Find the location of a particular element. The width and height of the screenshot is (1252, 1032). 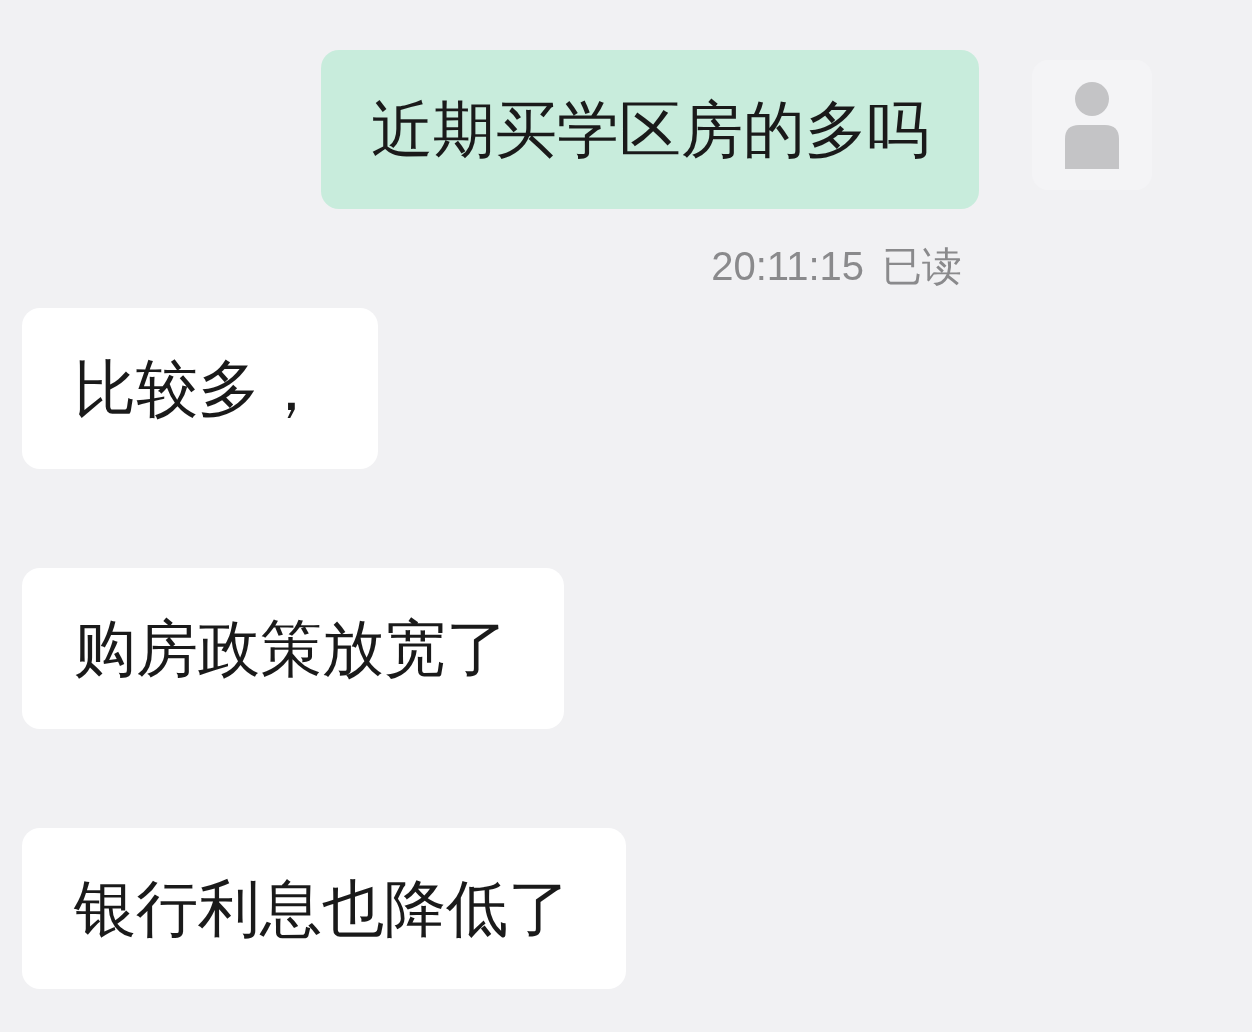

read-receipt: 已读 is located at coordinates (922, 266).